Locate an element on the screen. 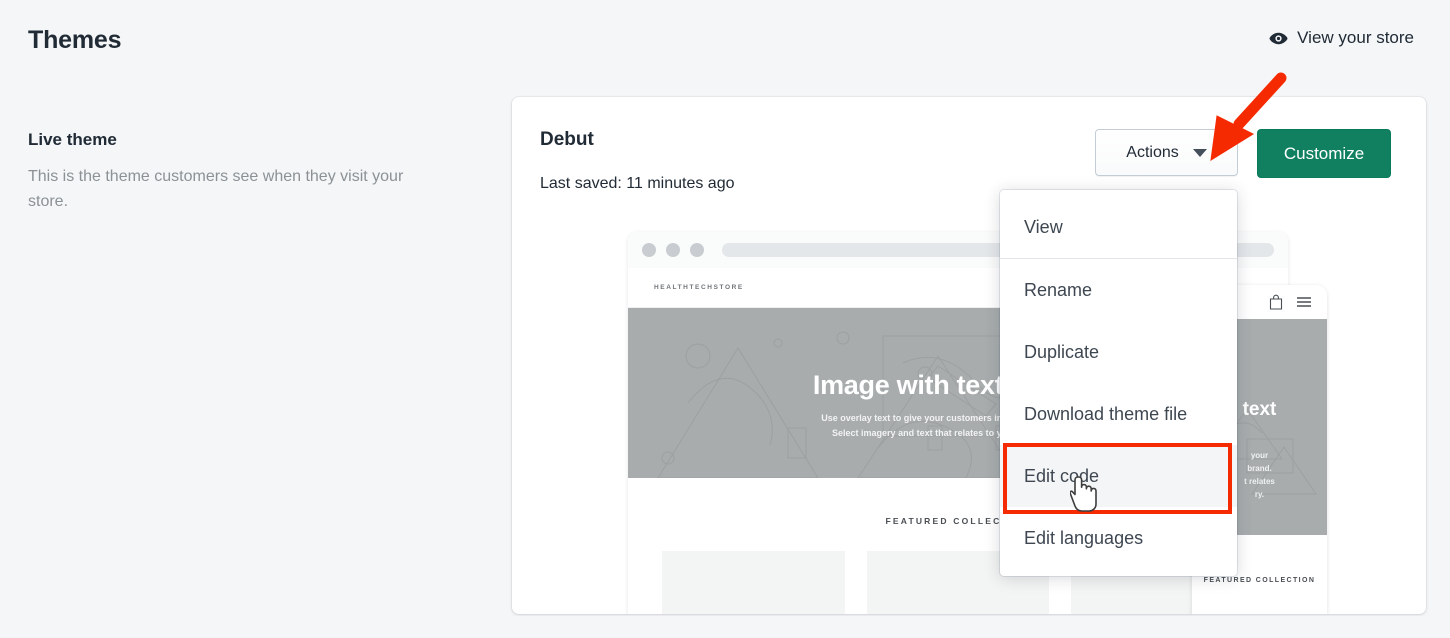  actions-button: Actions is located at coordinates (1166, 152).